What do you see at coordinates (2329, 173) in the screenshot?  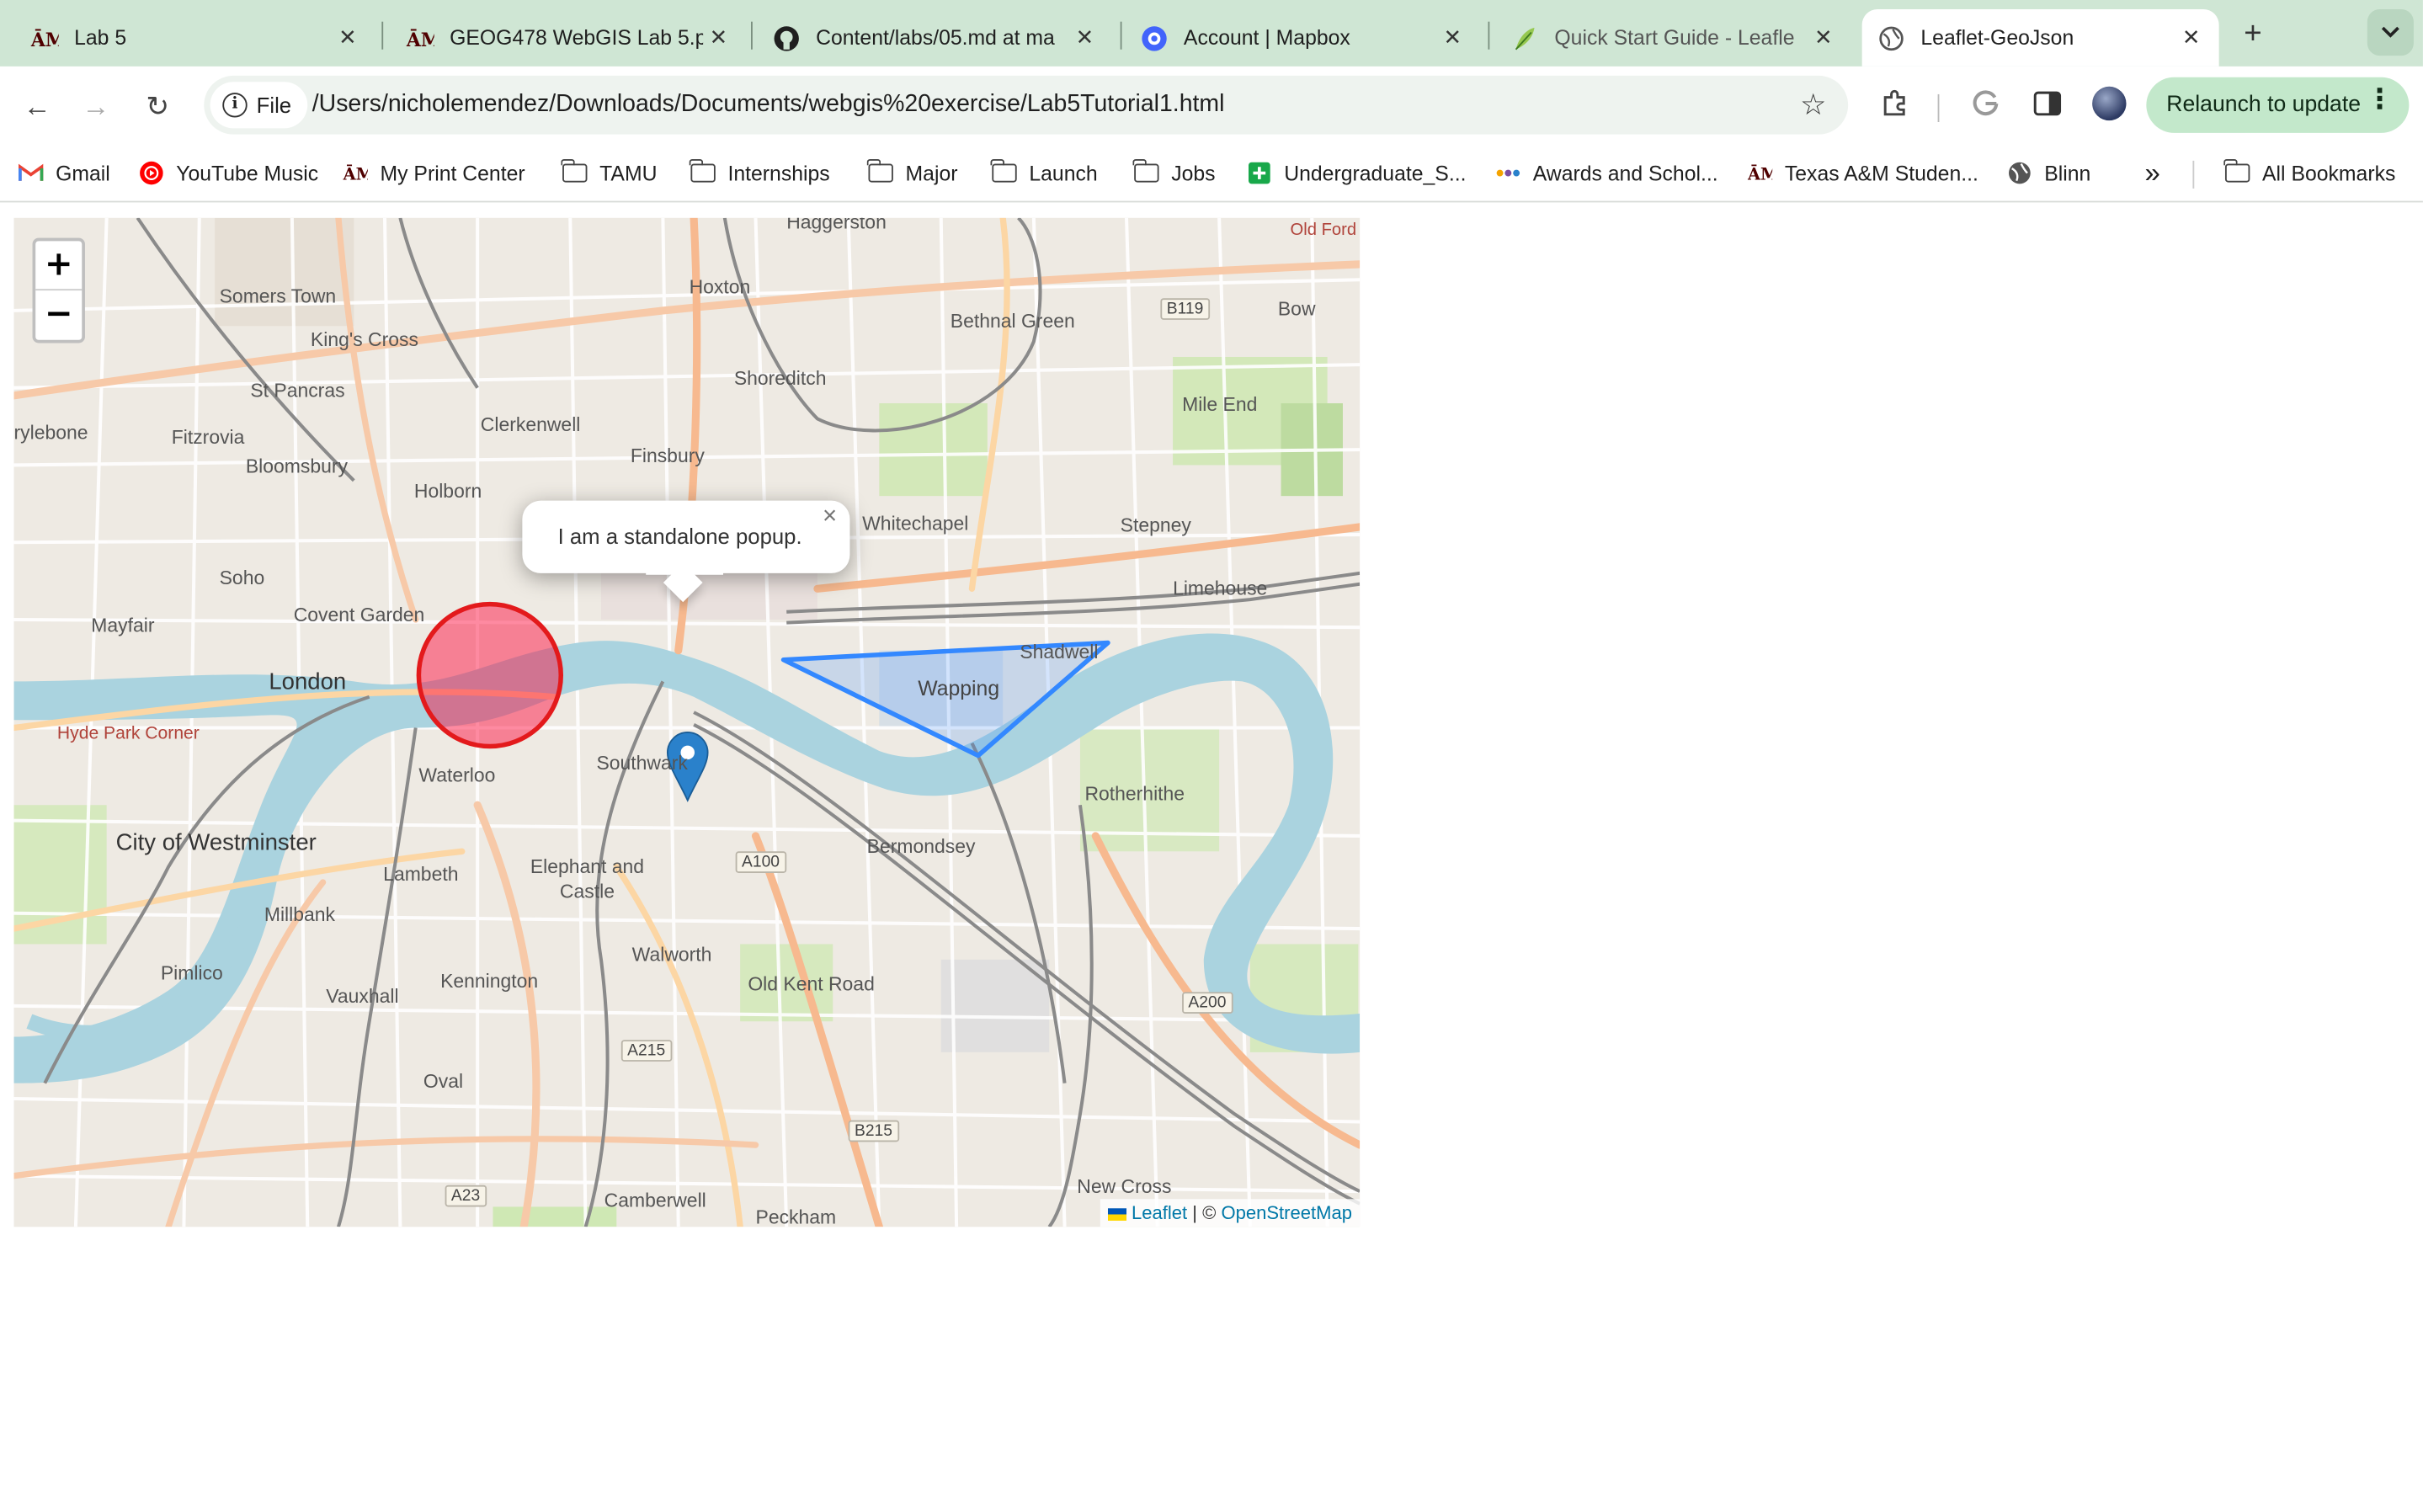 I see `bookmark-label: All Bookmarks` at bounding box center [2329, 173].